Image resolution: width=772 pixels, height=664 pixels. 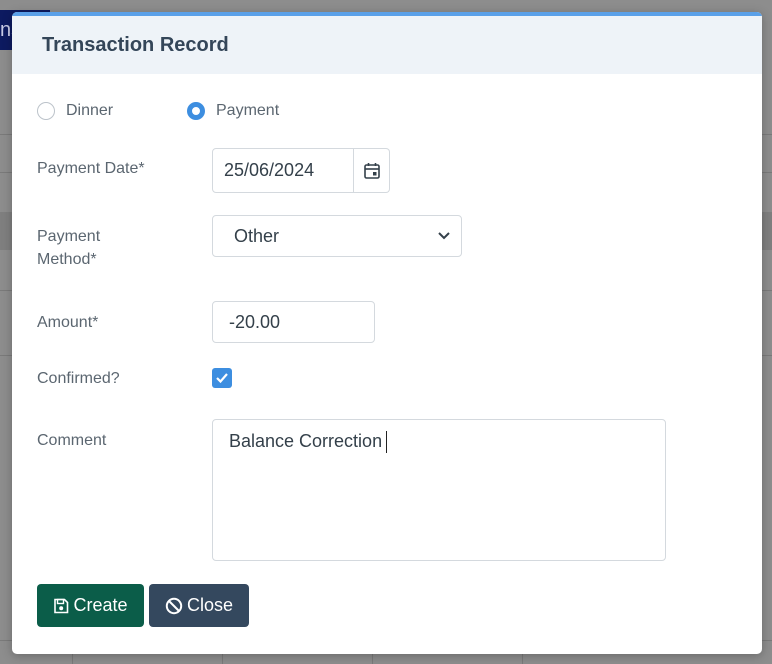 What do you see at coordinates (248, 110) in the screenshot?
I see `radio-label-payment: Payment` at bounding box center [248, 110].